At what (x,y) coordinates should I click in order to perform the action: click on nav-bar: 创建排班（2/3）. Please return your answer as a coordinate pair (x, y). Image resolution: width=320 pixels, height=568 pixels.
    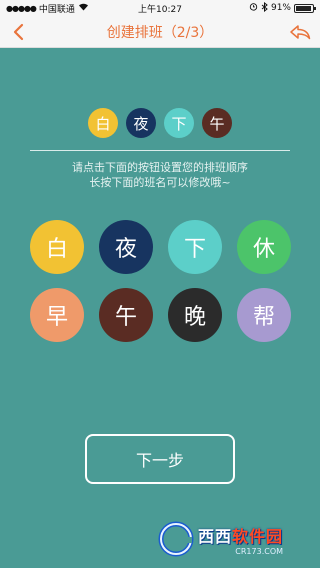
    Looking at the image, I should click on (160, 32).